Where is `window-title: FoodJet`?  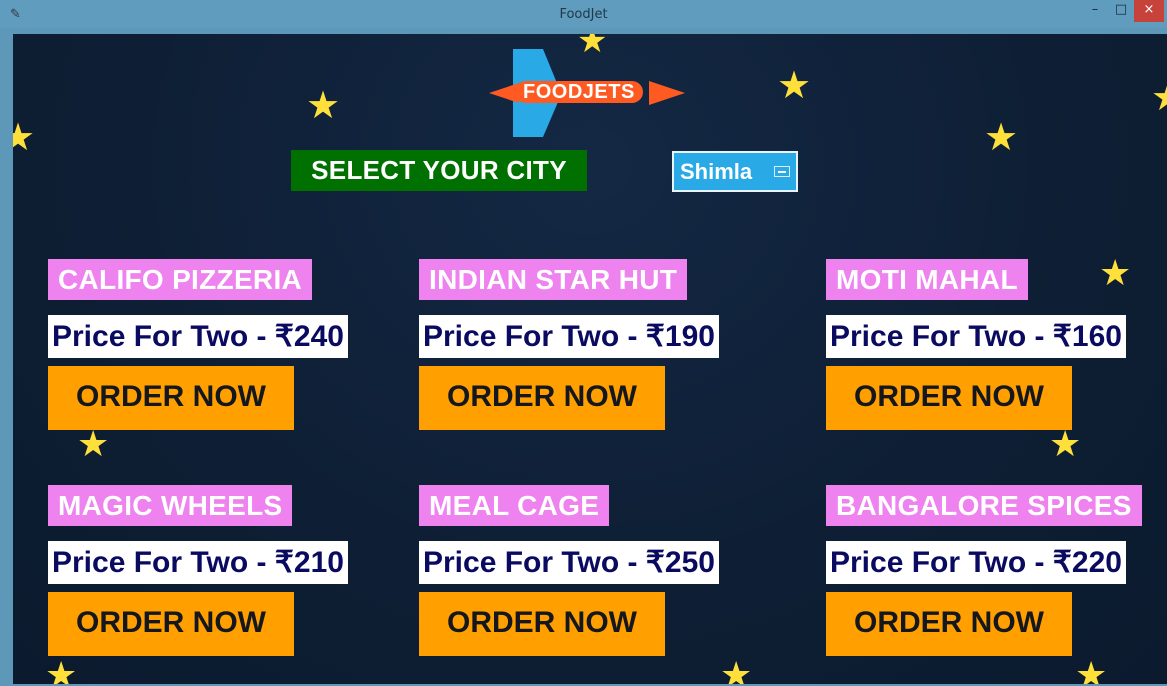 window-title: FoodJet is located at coordinates (583, 14).